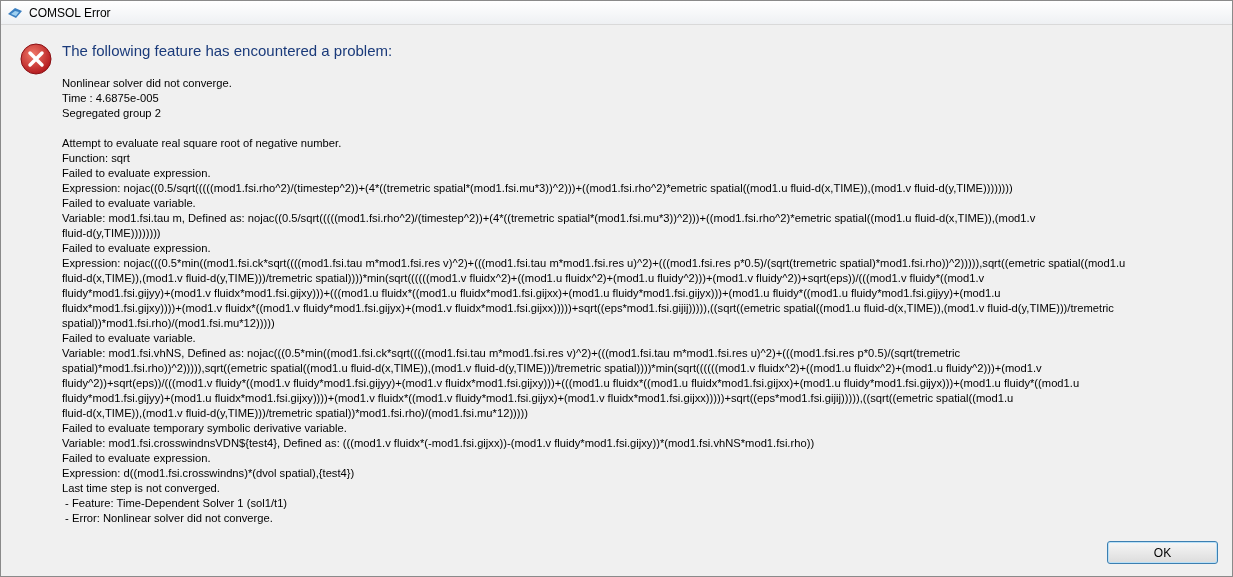 The height and width of the screenshot is (577, 1233). I want to click on message-line: Function: sqrt, so click(96, 158).